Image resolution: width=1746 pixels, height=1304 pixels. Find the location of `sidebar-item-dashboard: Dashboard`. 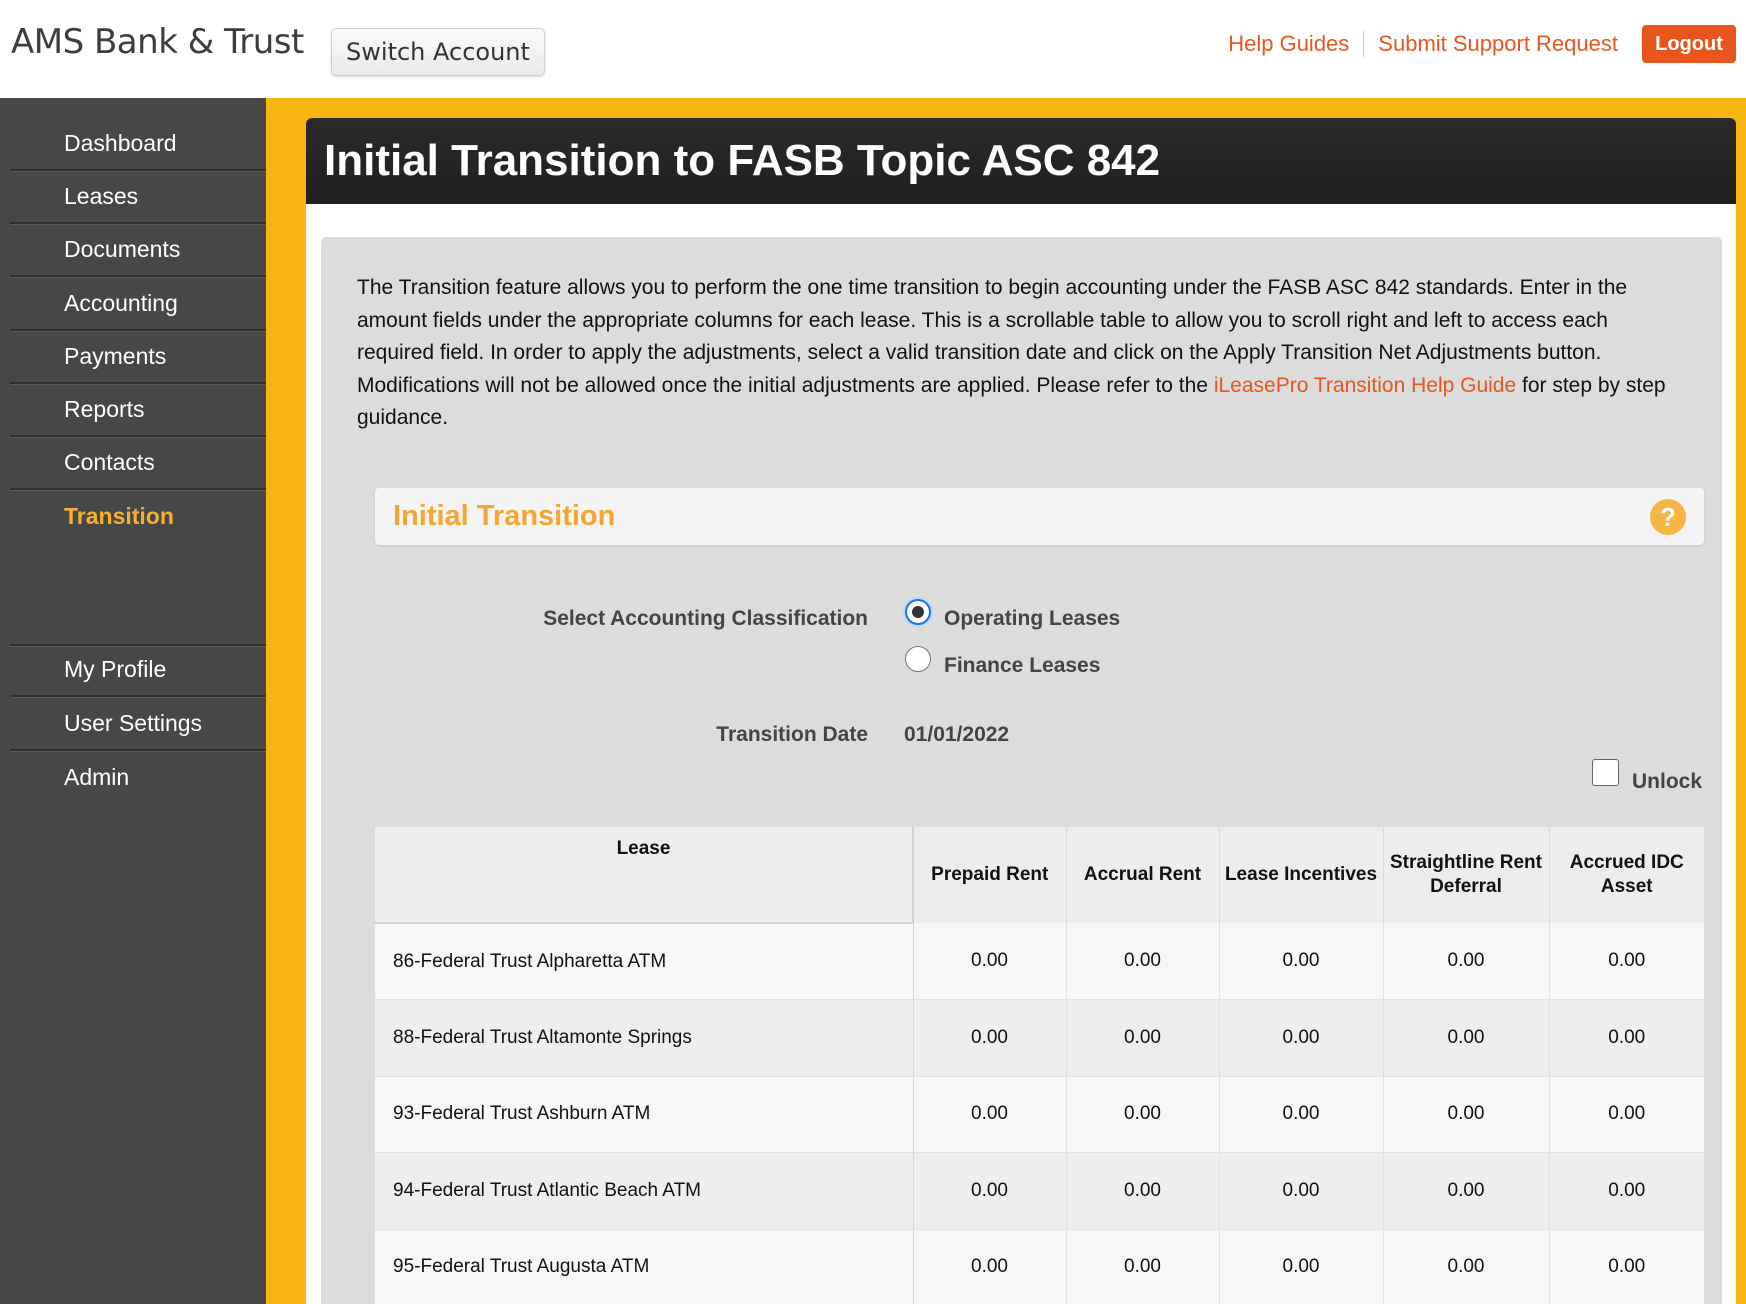

sidebar-item-dashboard: Dashboard is located at coordinates (138, 144).